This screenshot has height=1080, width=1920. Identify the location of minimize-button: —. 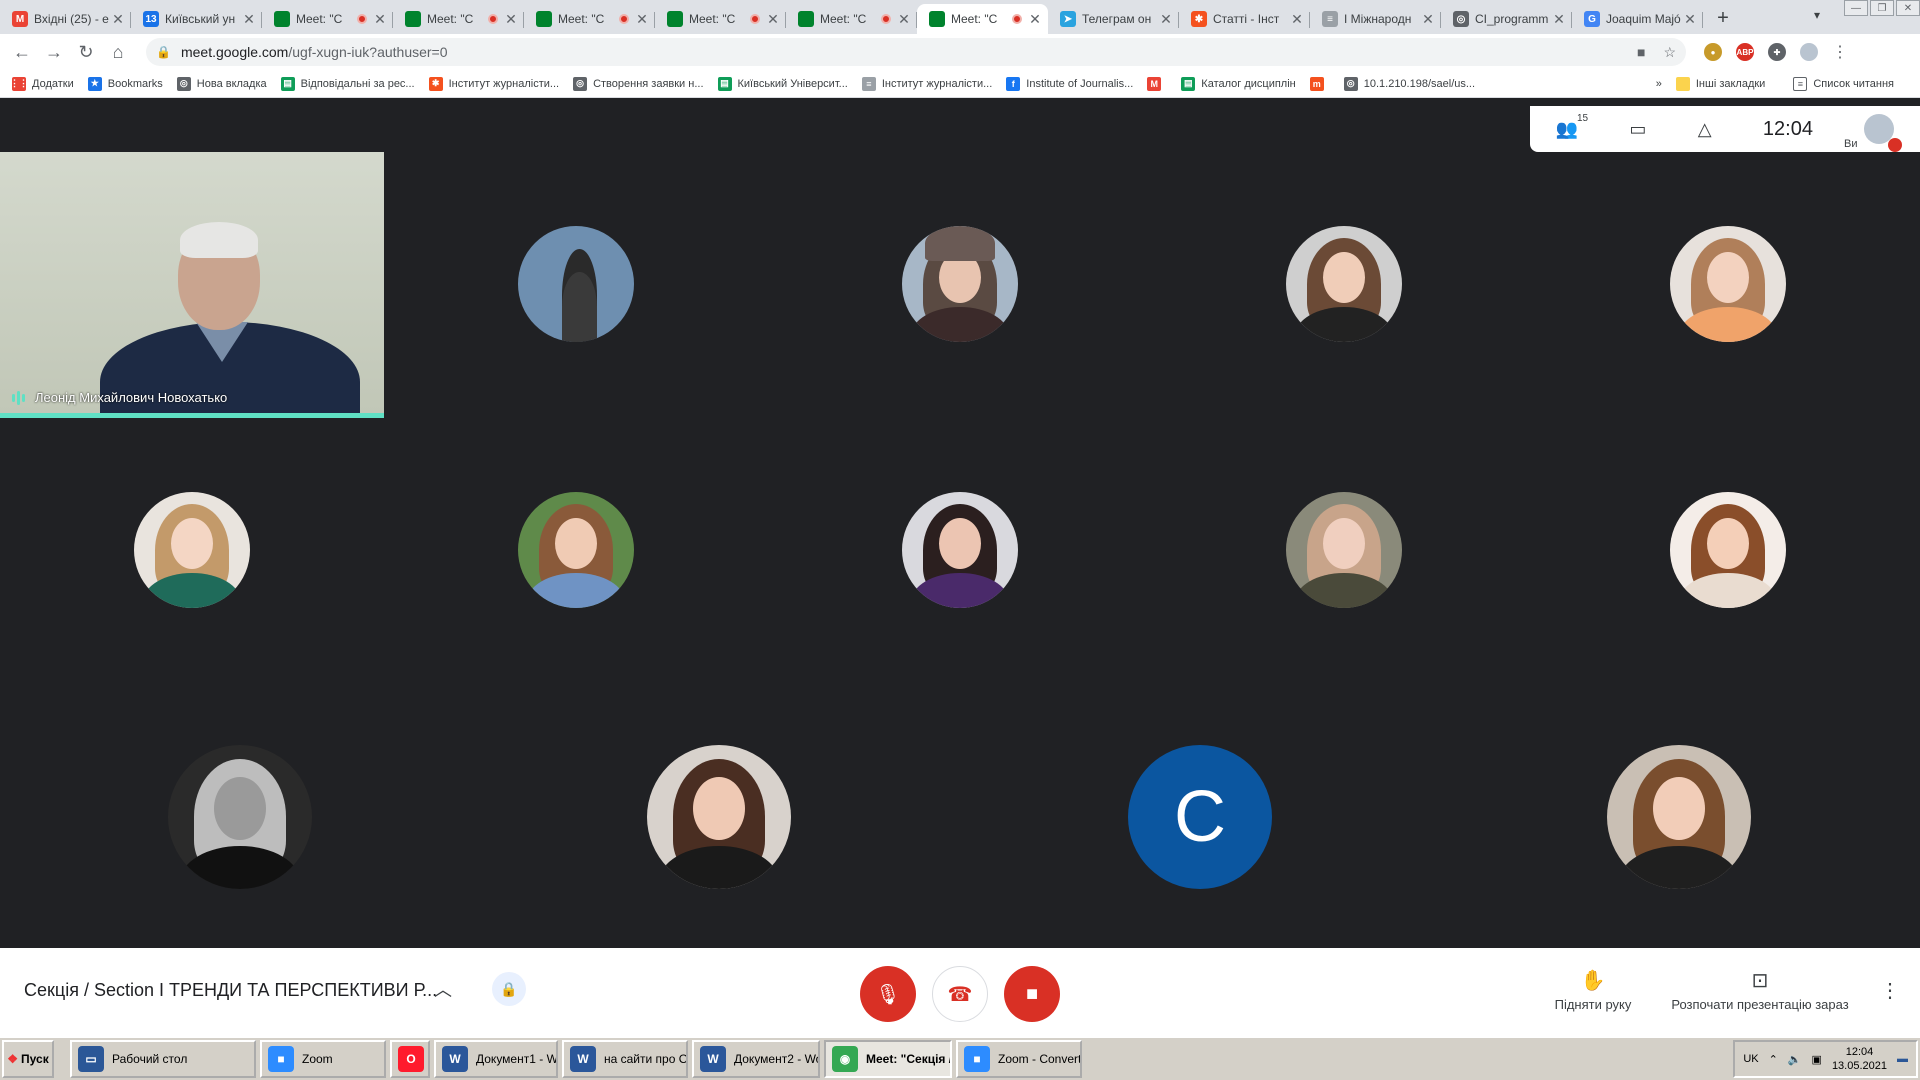
(1856, 8).